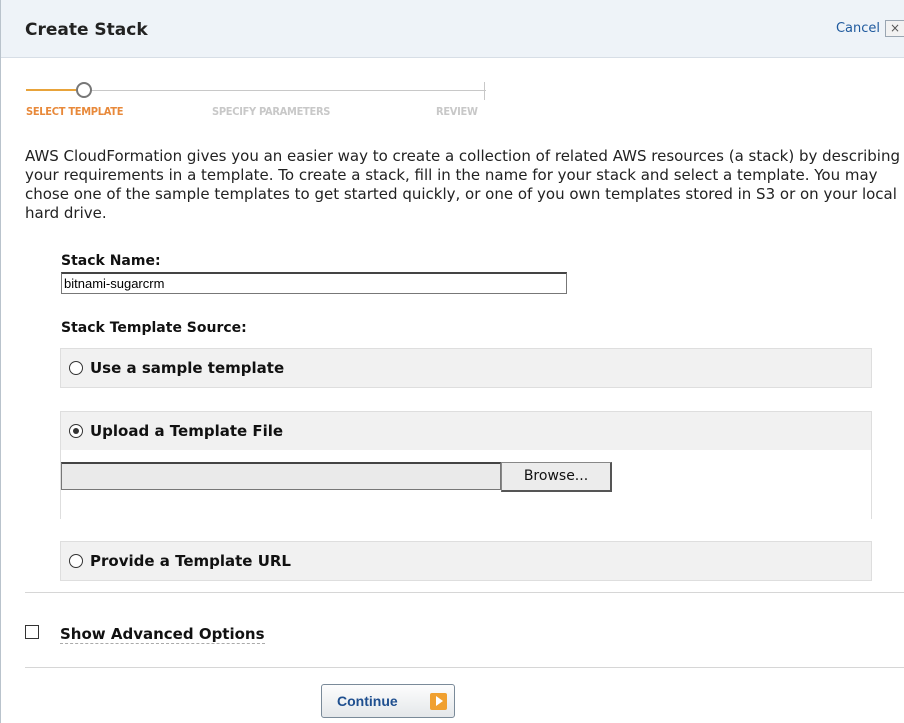 The height and width of the screenshot is (723, 904). I want to click on radio-selected-icon, so click(76, 431).